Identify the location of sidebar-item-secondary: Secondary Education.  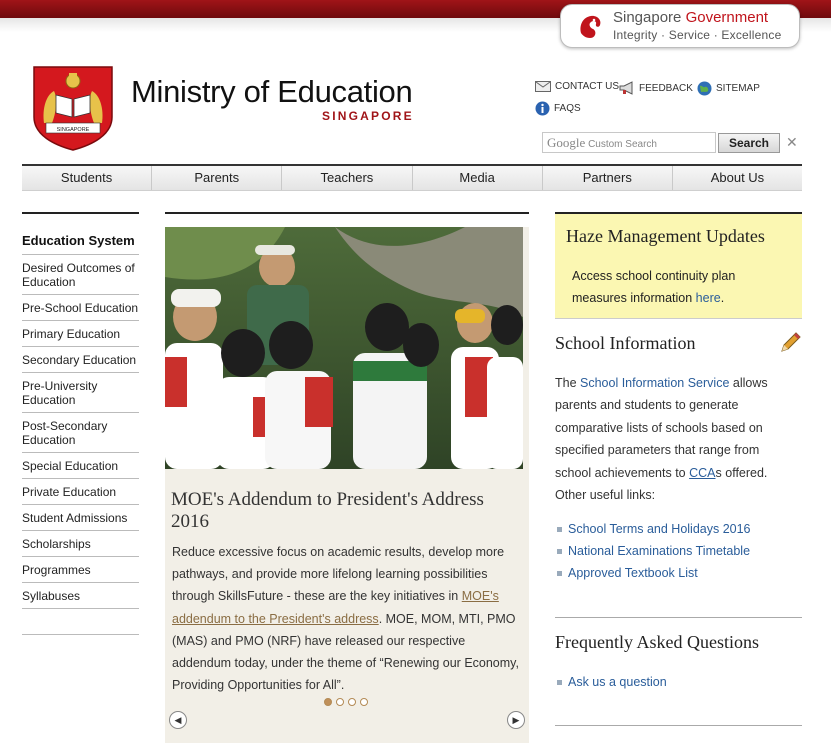
(80, 360).